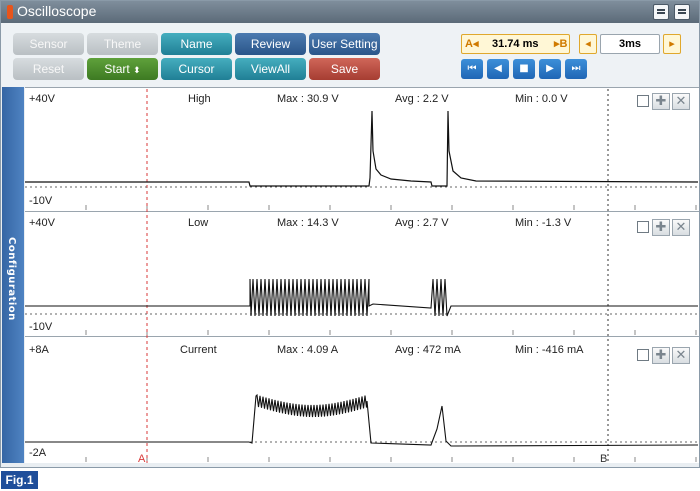  I want to click on cursor-a-label: A, so click(142, 459).